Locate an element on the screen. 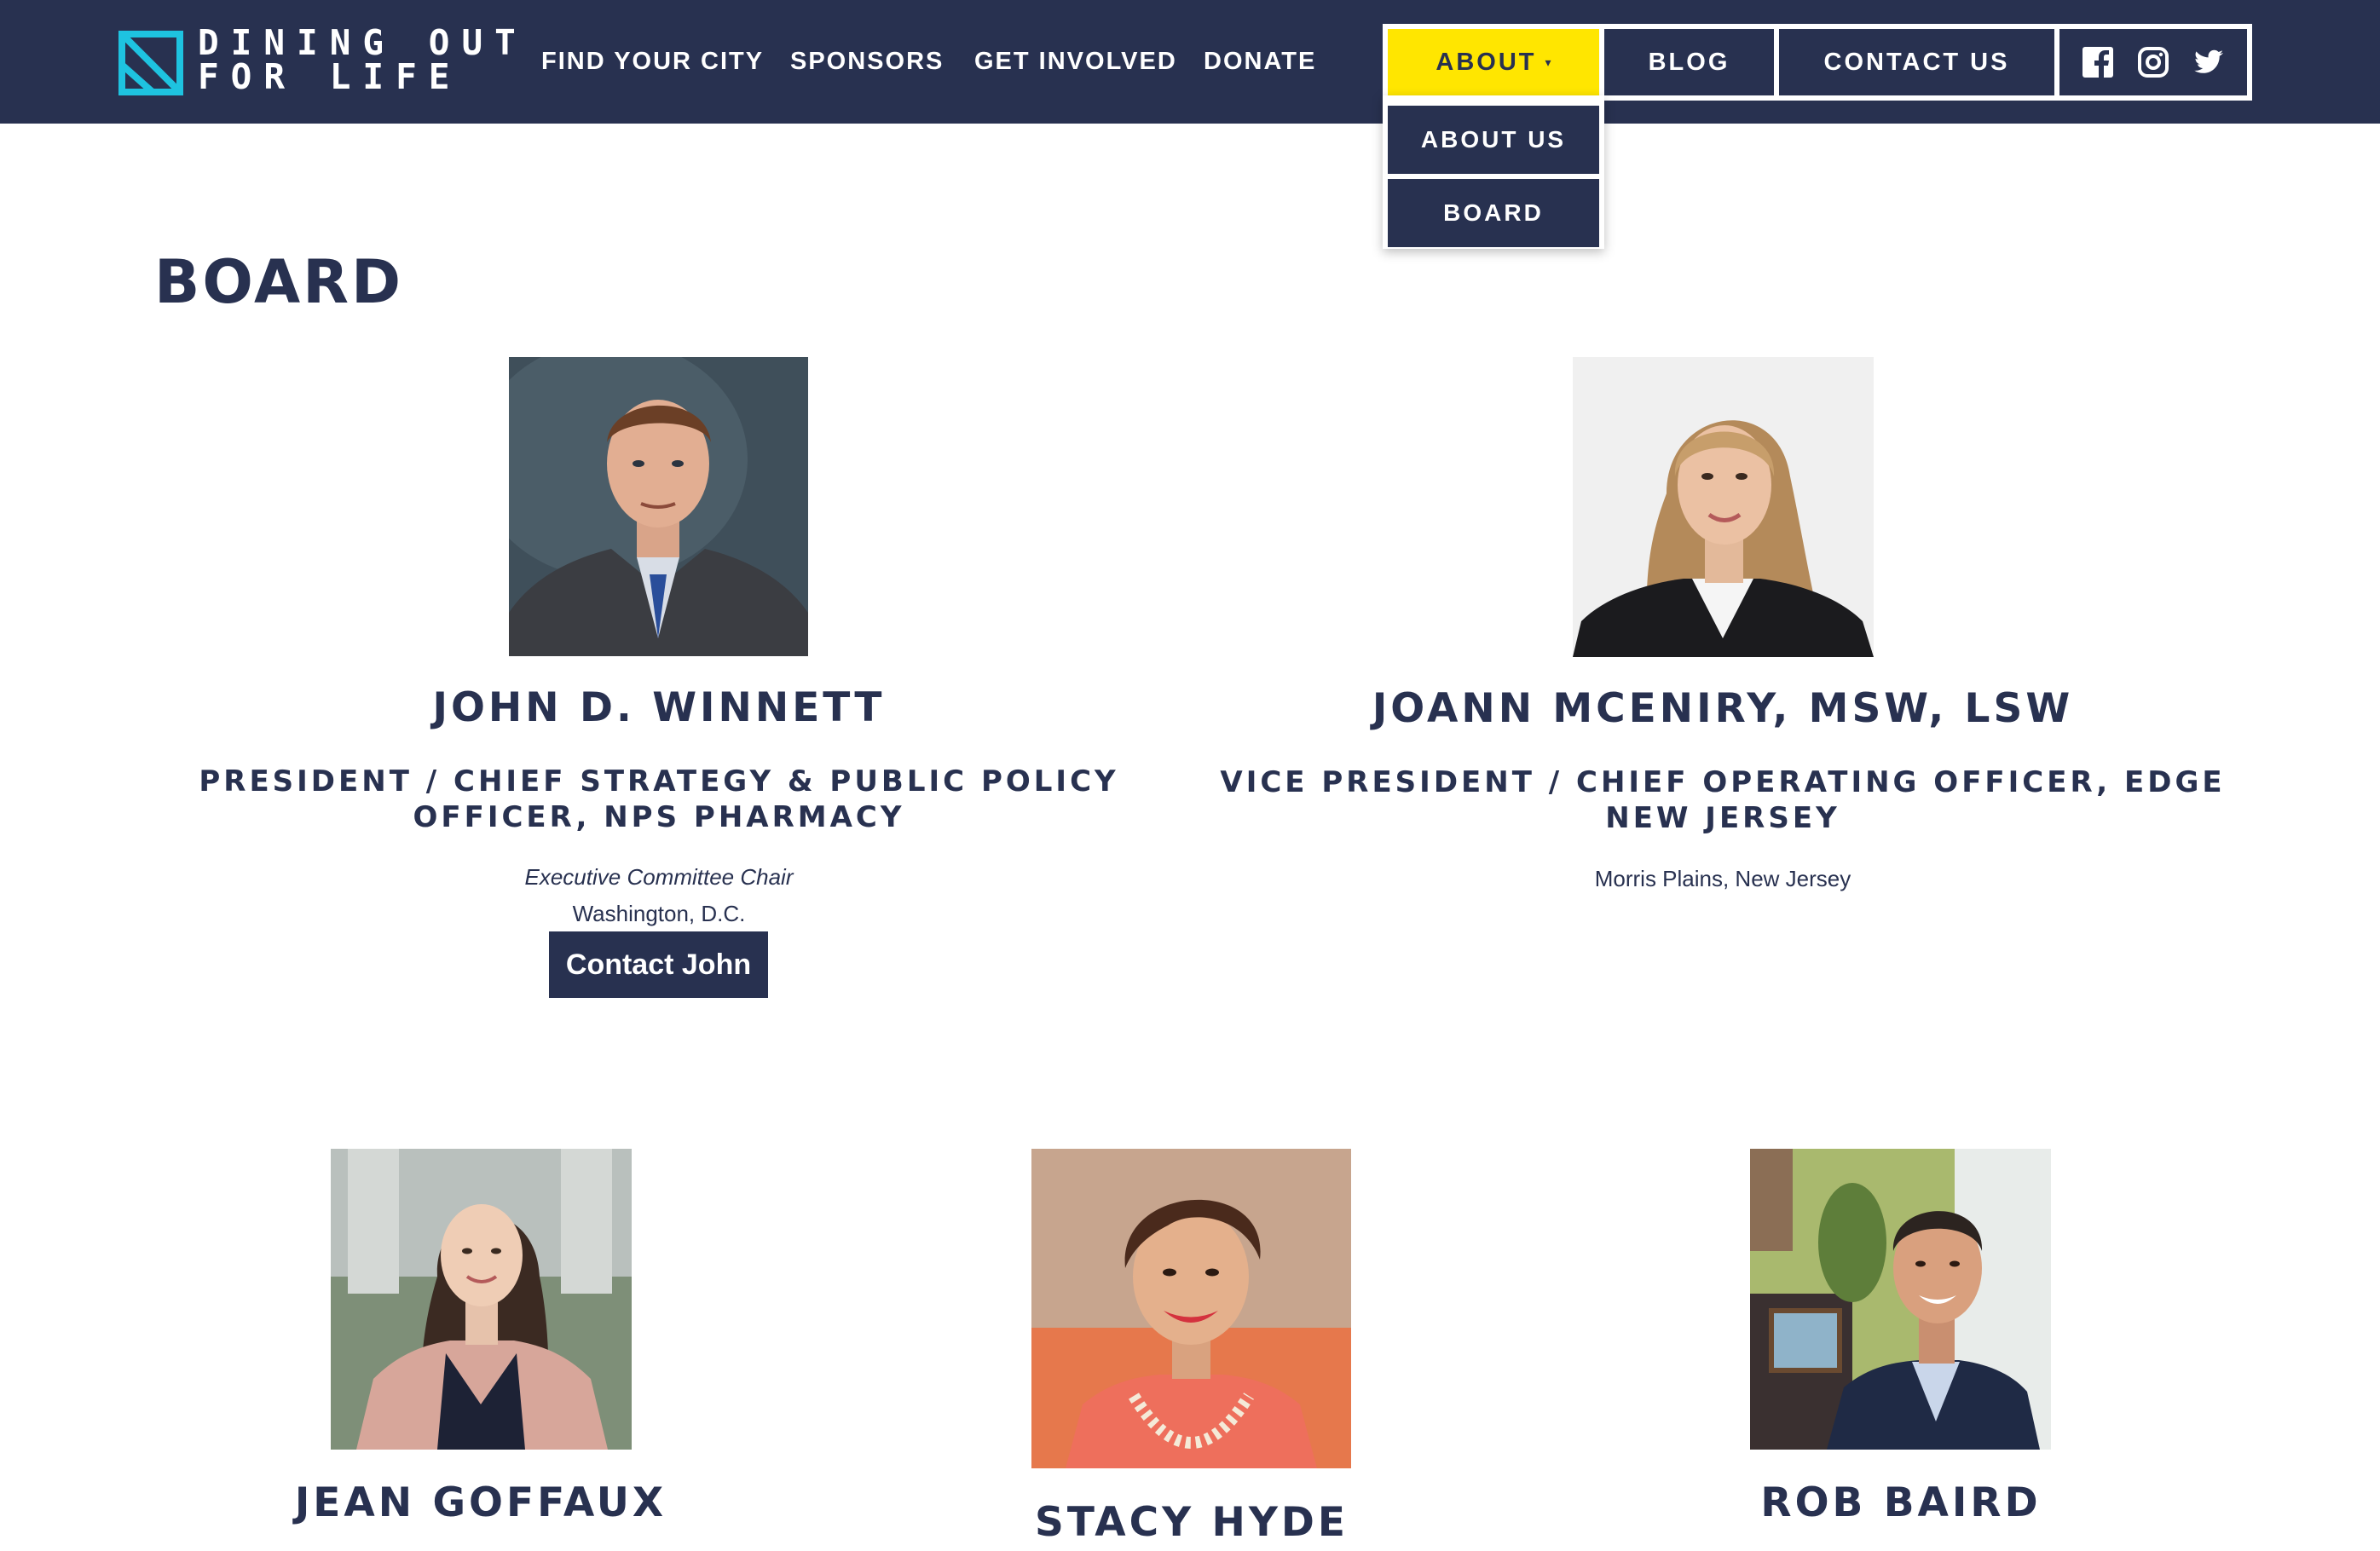 This screenshot has width=2380, height=1551. board-member-photo-rob is located at coordinates (1900, 1299).